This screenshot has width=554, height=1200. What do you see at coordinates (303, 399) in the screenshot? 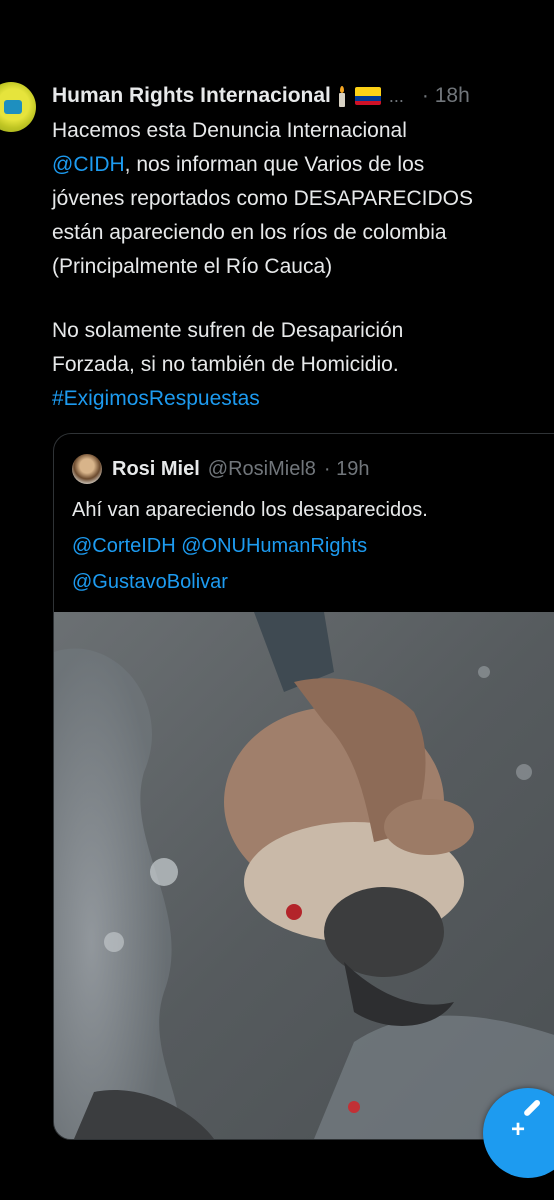
I see `hashtag-link: #ExigimosRespuestas` at bounding box center [303, 399].